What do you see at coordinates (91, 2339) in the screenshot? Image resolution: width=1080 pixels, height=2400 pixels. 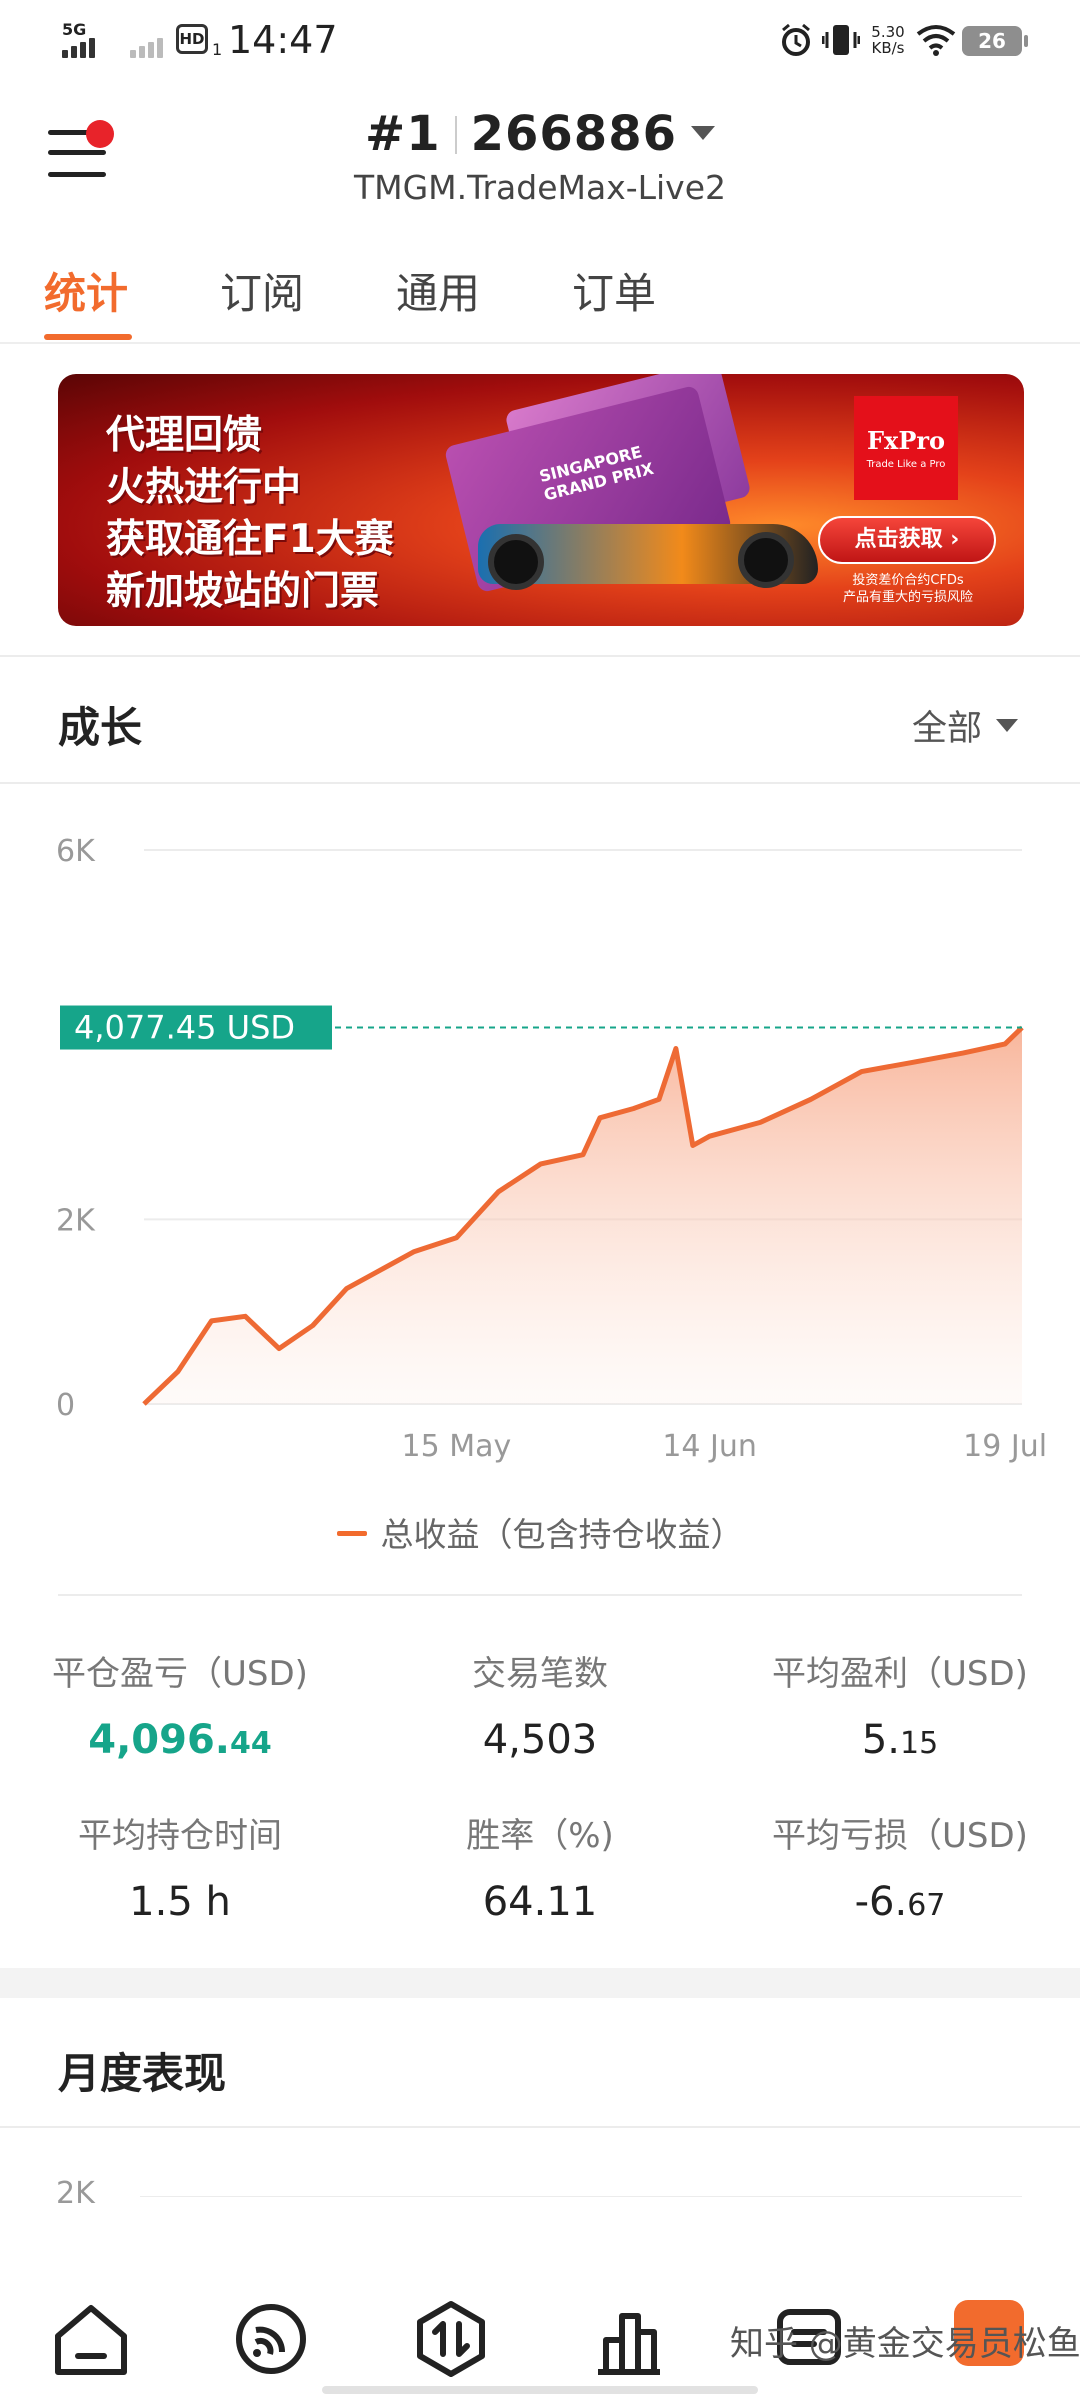 I see `home-icon` at bounding box center [91, 2339].